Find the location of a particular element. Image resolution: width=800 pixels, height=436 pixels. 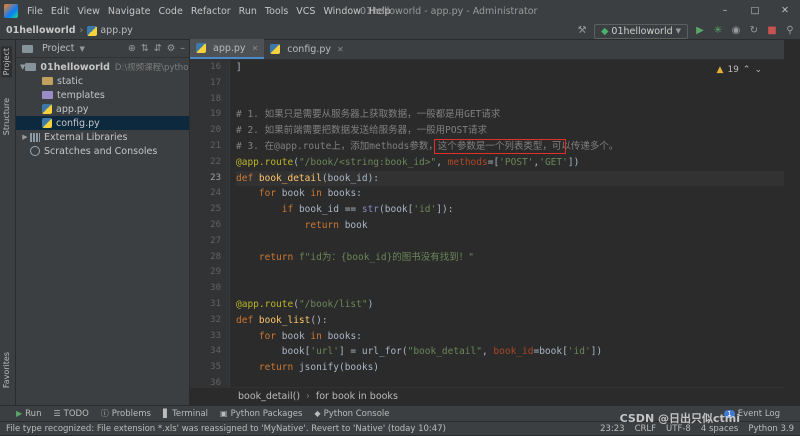

profile-icon: ↻ is located at coordinates (754, 31).